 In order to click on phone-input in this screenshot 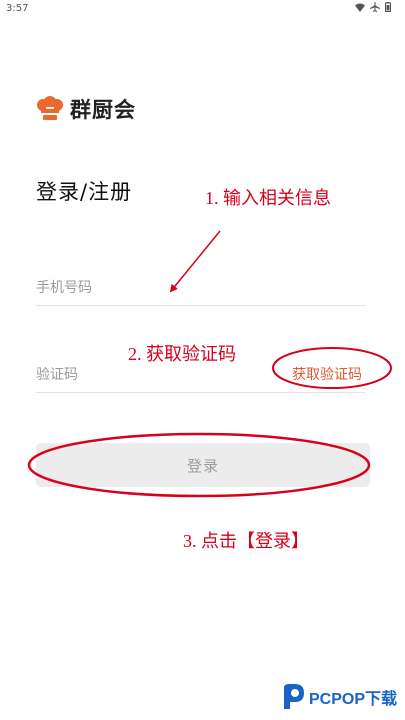, I will do `click(146, 287)`.